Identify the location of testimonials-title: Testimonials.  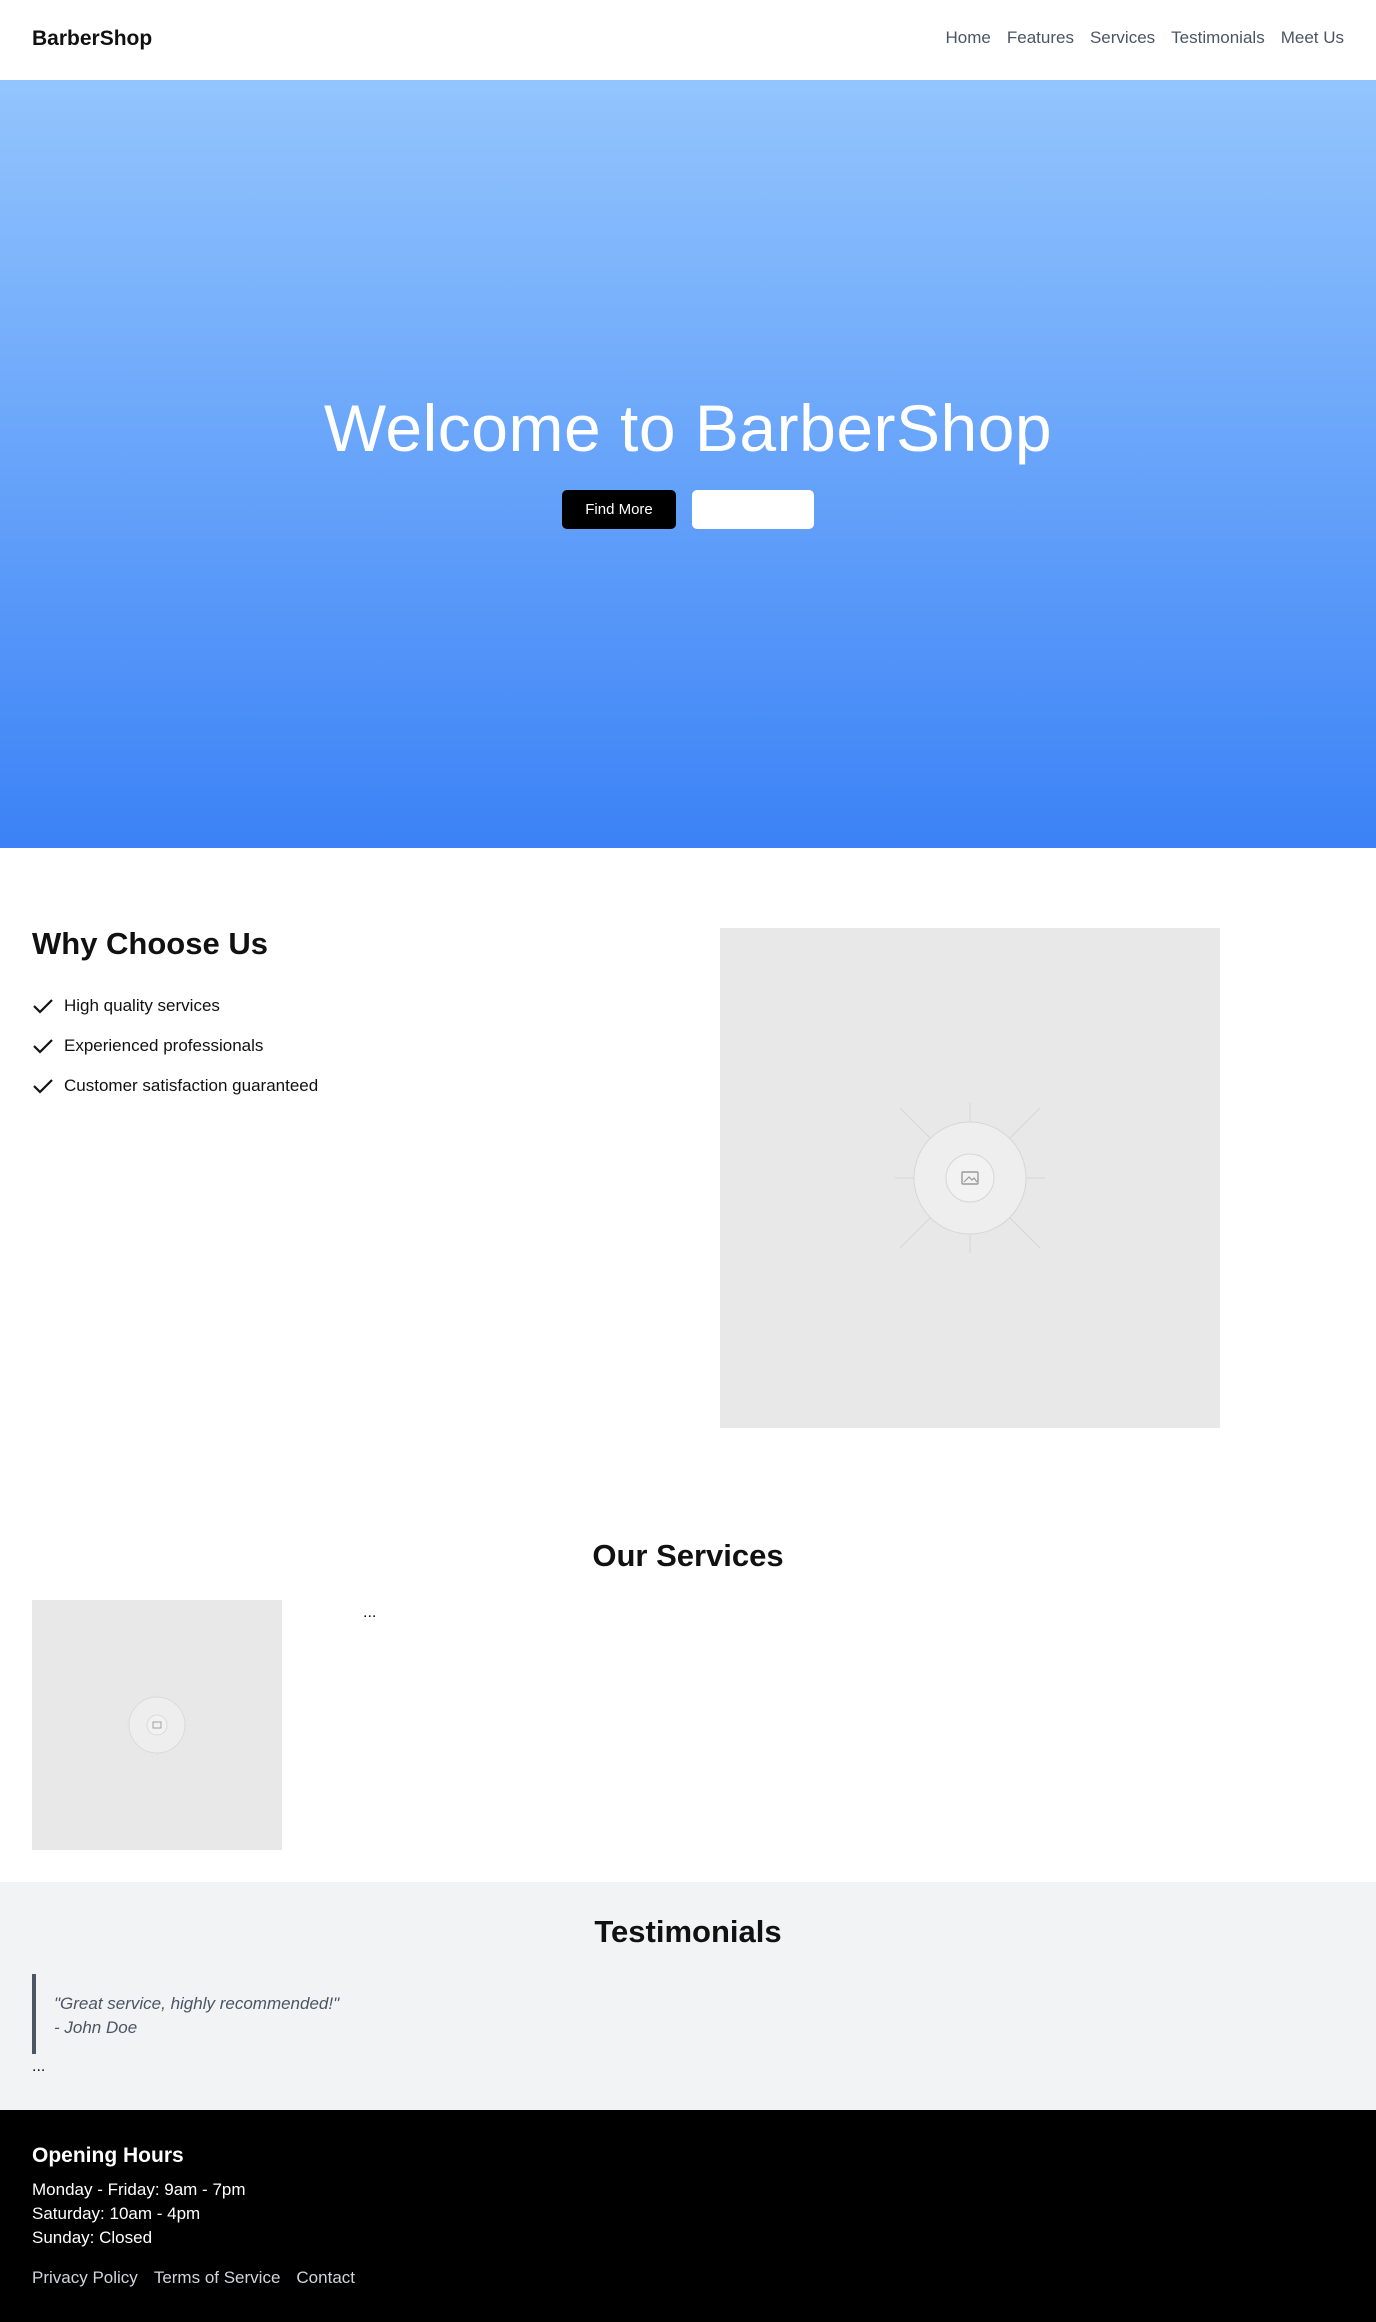
(688, 1931).